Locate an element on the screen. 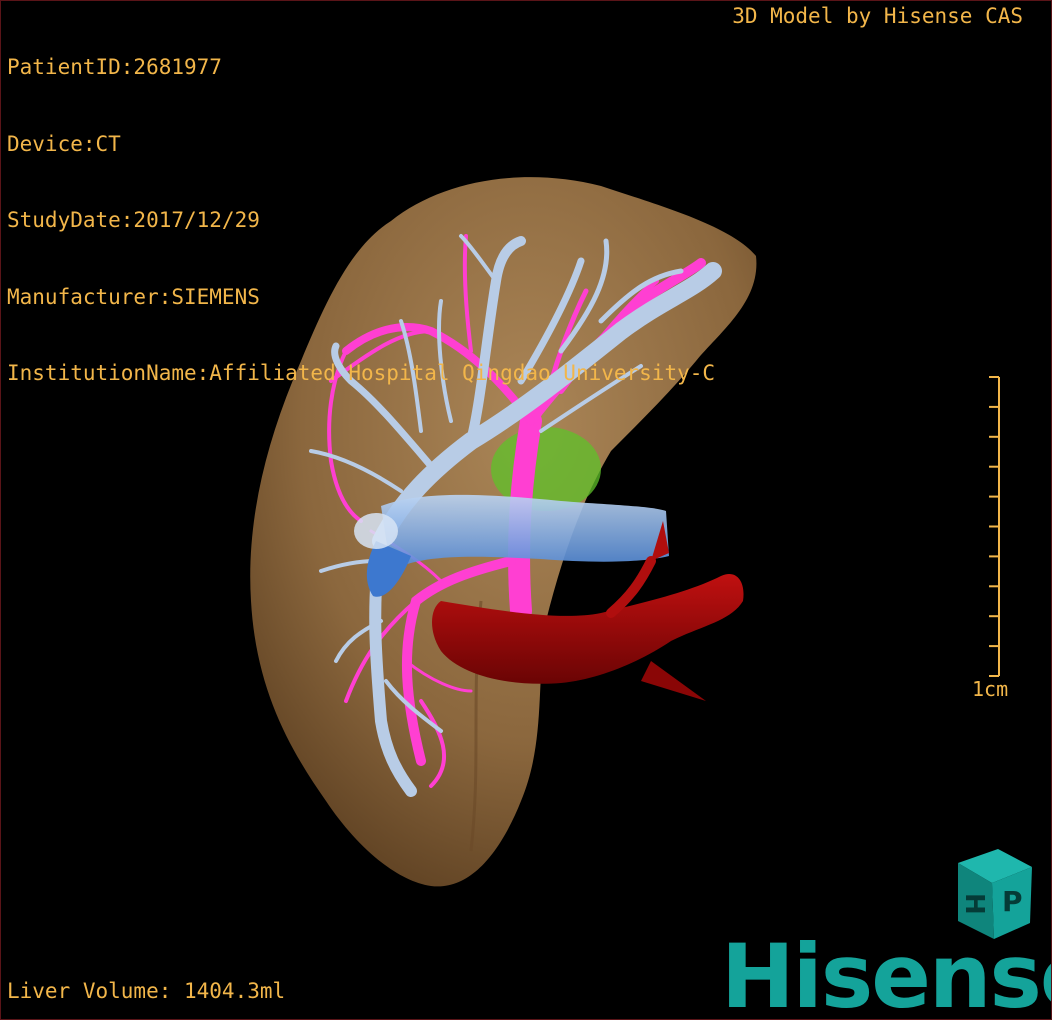 This screenshot has width=1052, height=1020. hisense-logo: Hisense is located at coordinates (886, 972).